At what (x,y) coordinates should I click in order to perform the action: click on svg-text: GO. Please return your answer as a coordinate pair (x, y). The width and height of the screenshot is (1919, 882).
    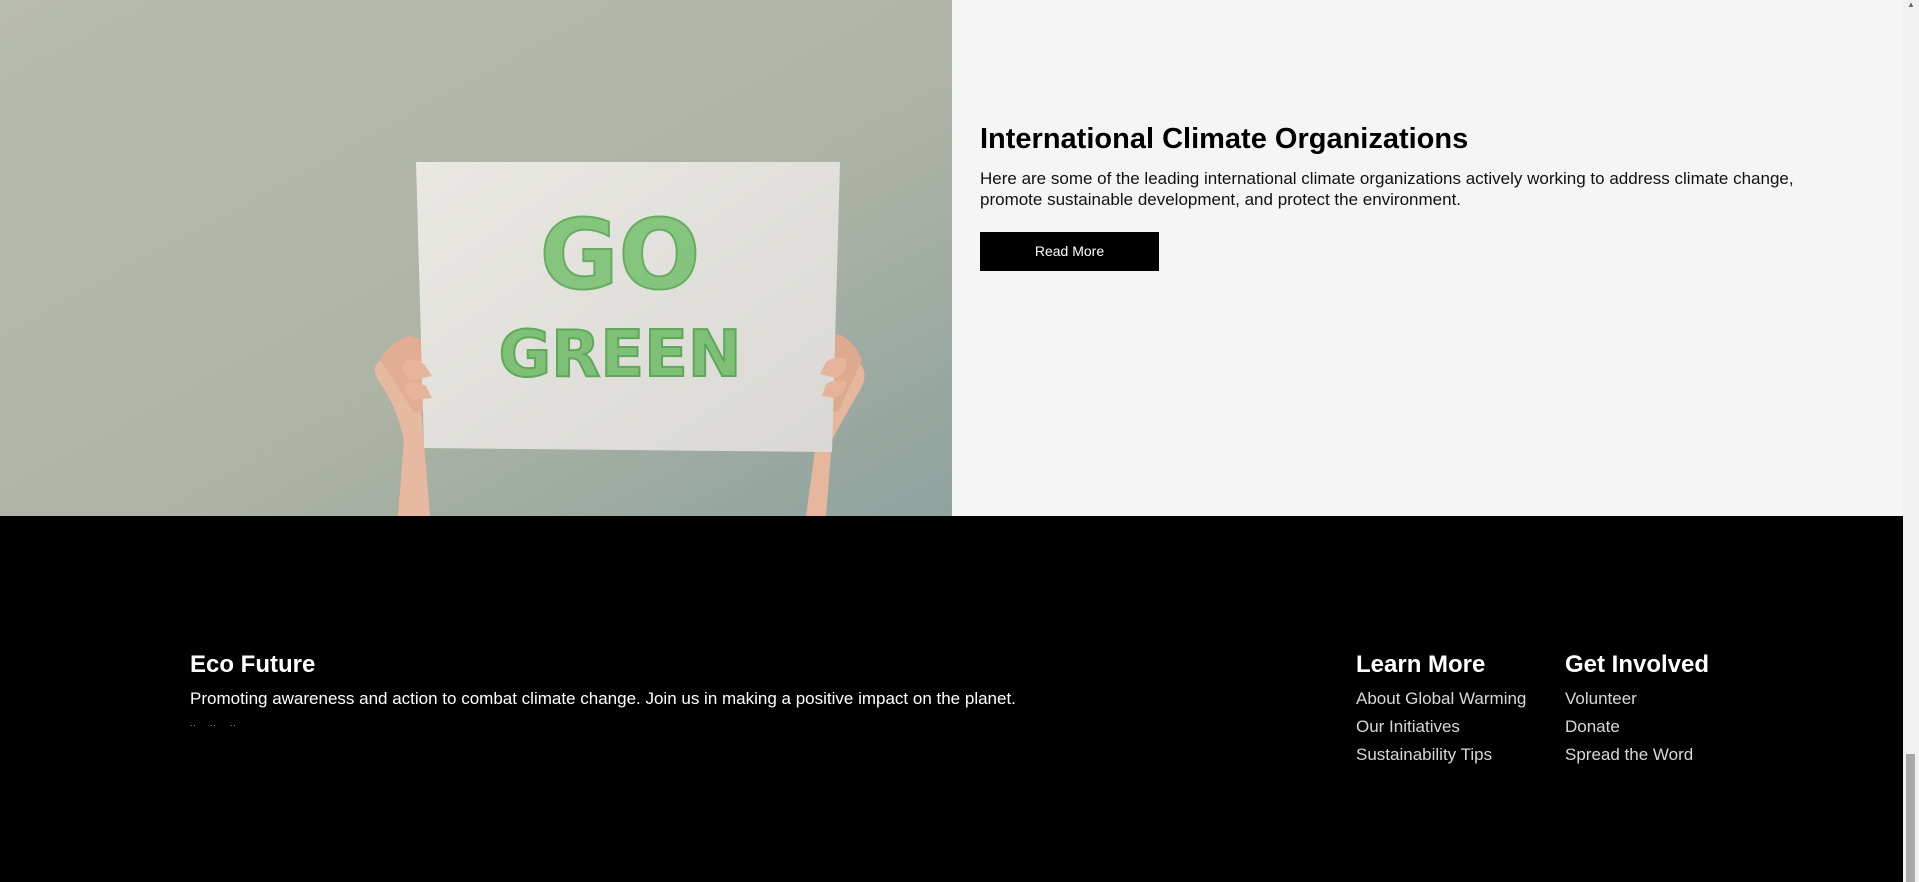
    Looking at the image, I should click on (620, 255).